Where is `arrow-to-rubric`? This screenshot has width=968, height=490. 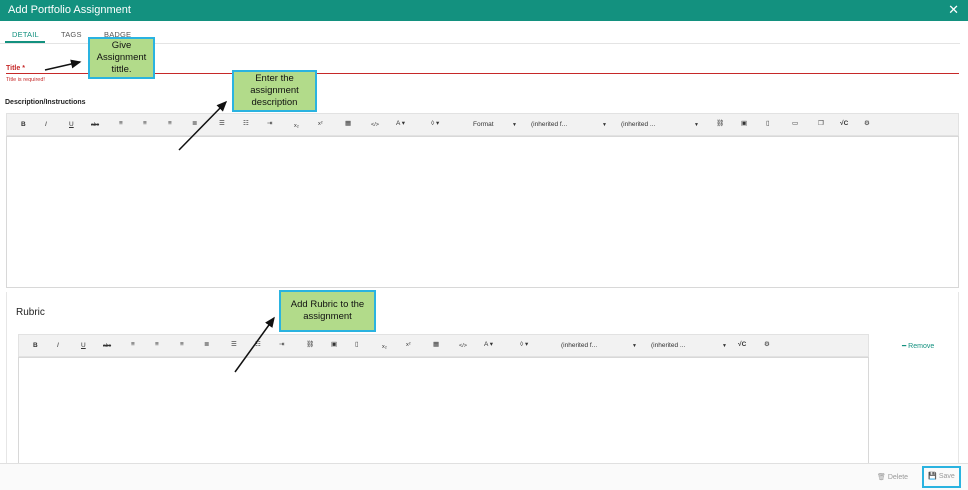
arrow-to-rubric is located at coordinates (254, 344).